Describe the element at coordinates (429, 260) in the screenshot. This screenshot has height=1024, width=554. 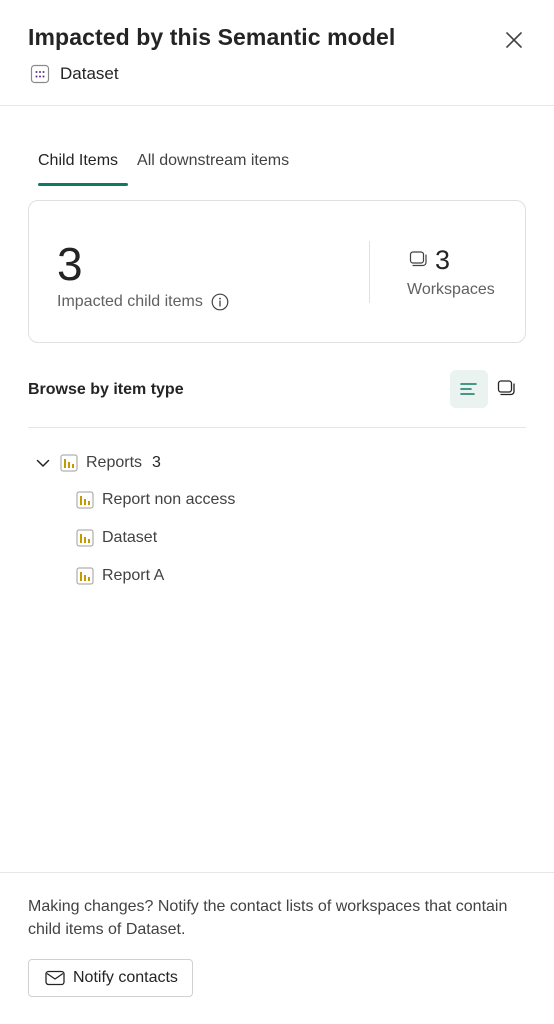
I see `workspaces-count-row: 3` at that location.